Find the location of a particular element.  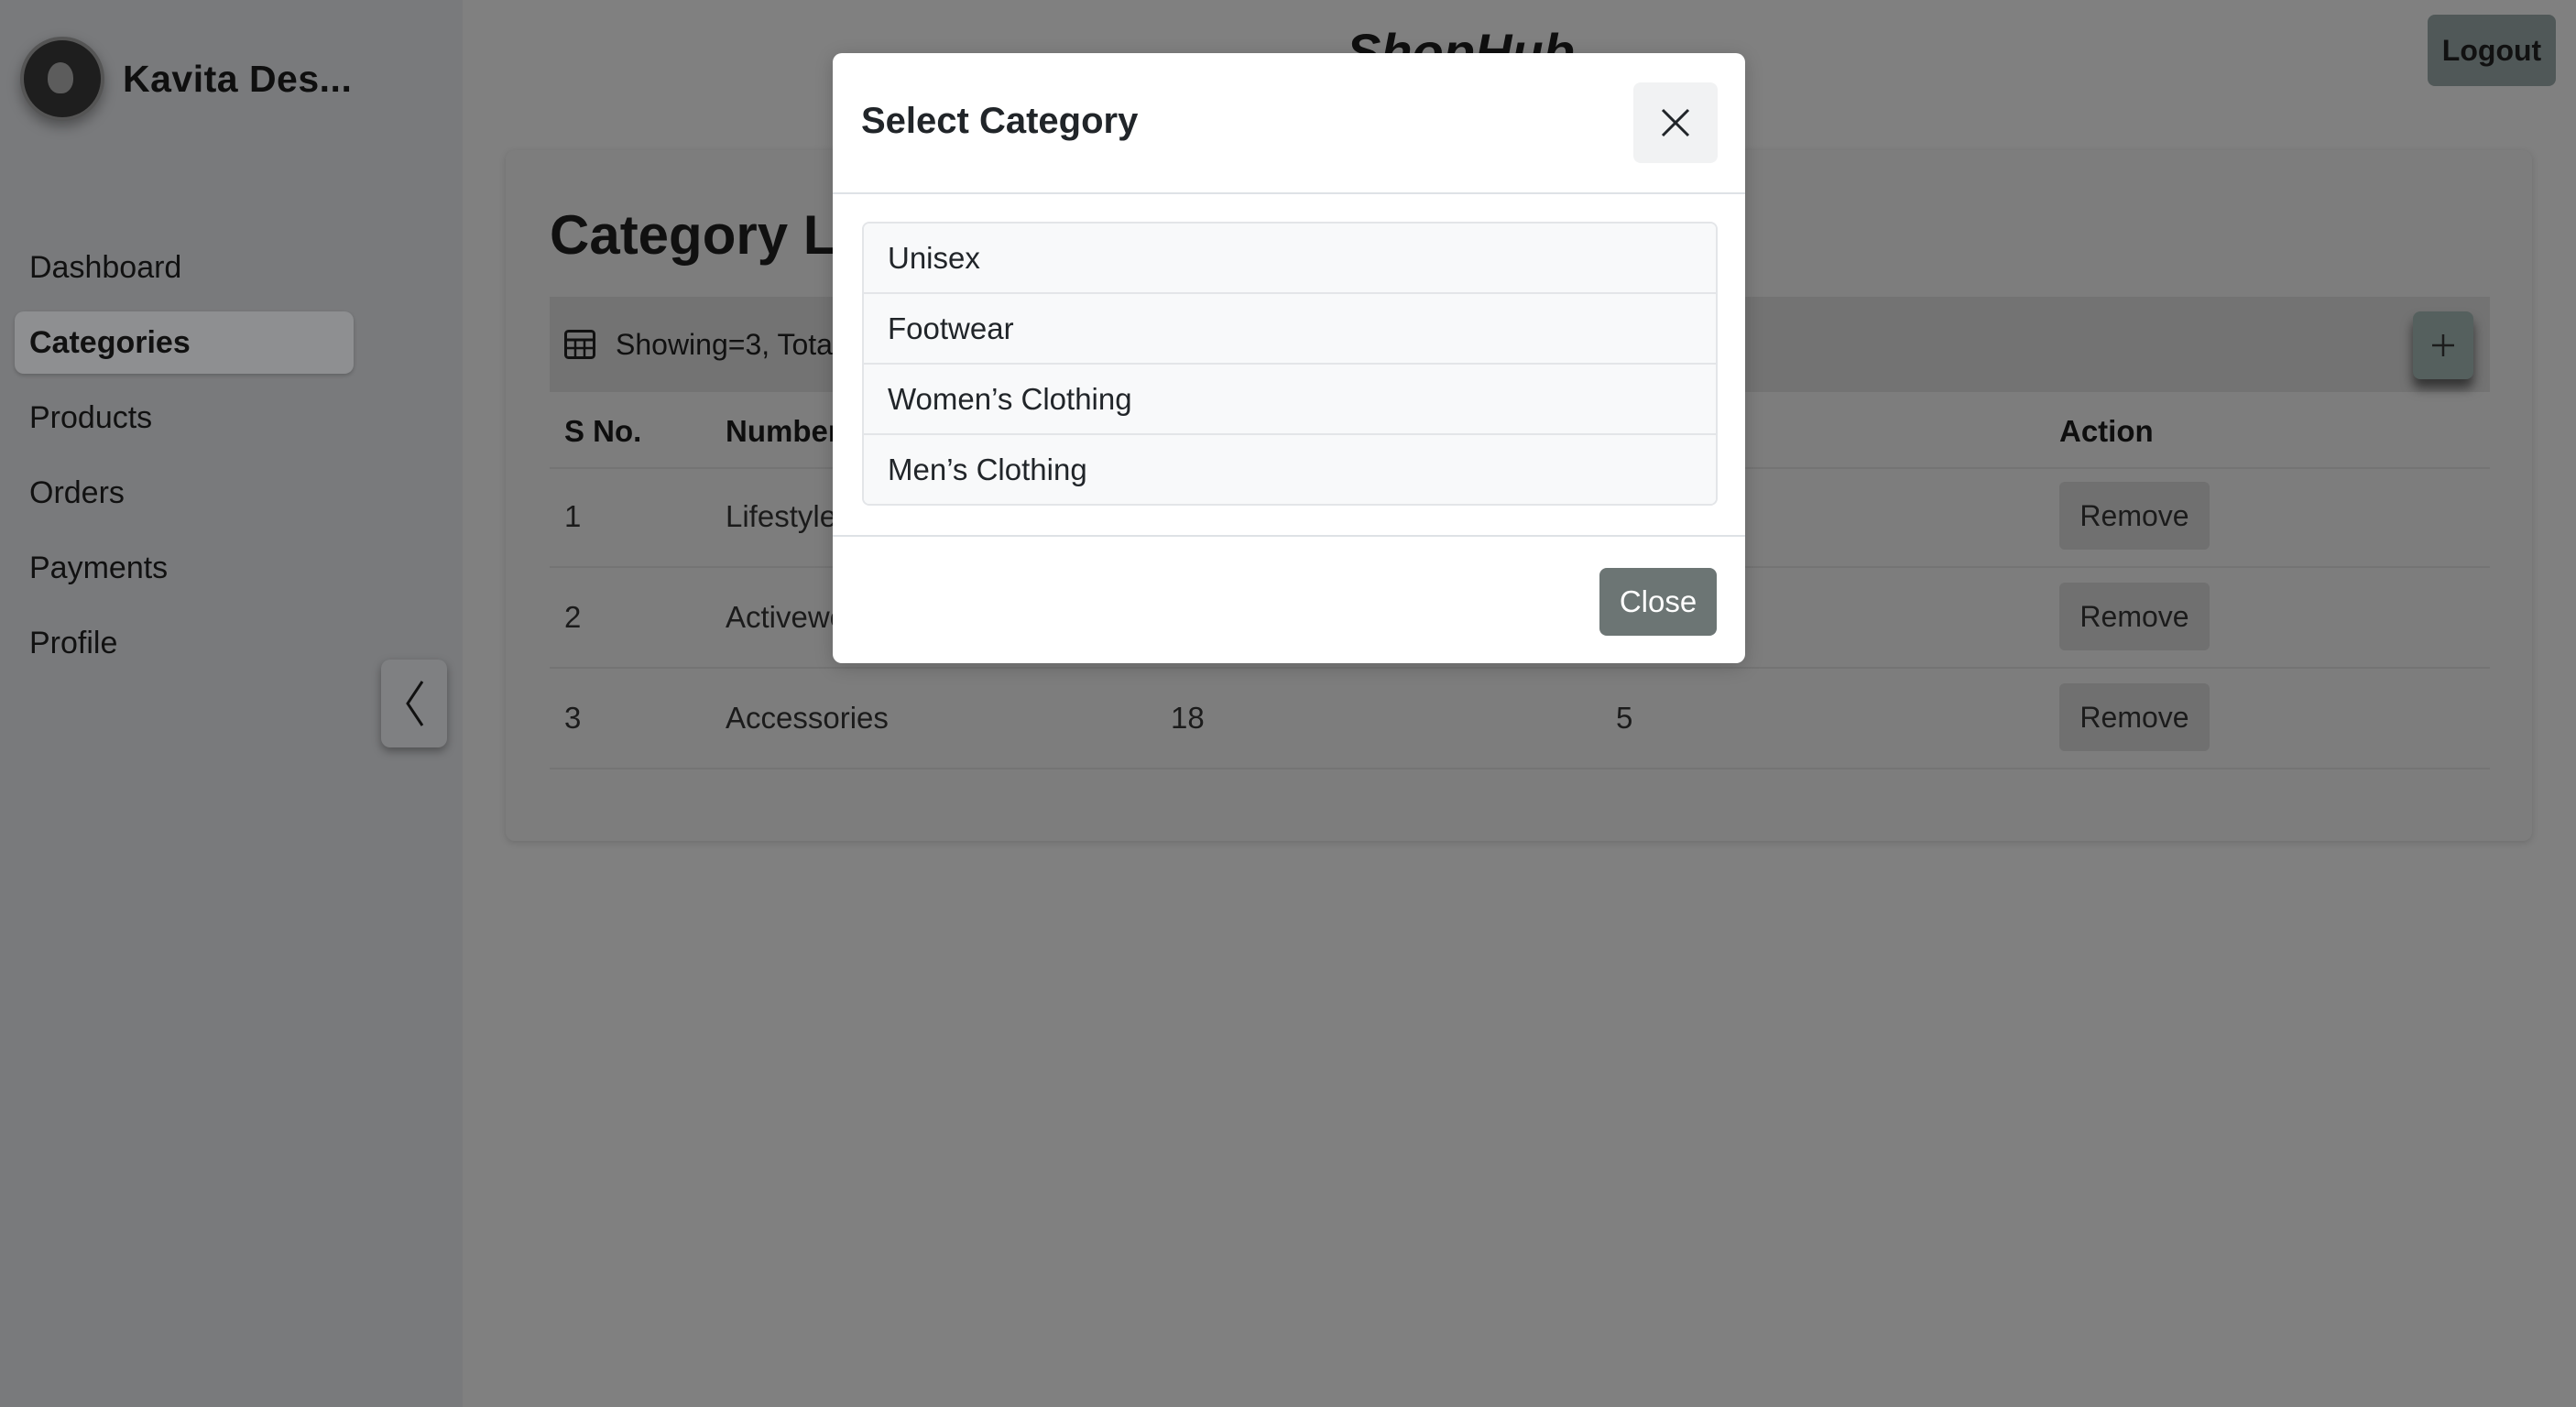

modal-title: Select Category is located at coordinates (1000, 121).